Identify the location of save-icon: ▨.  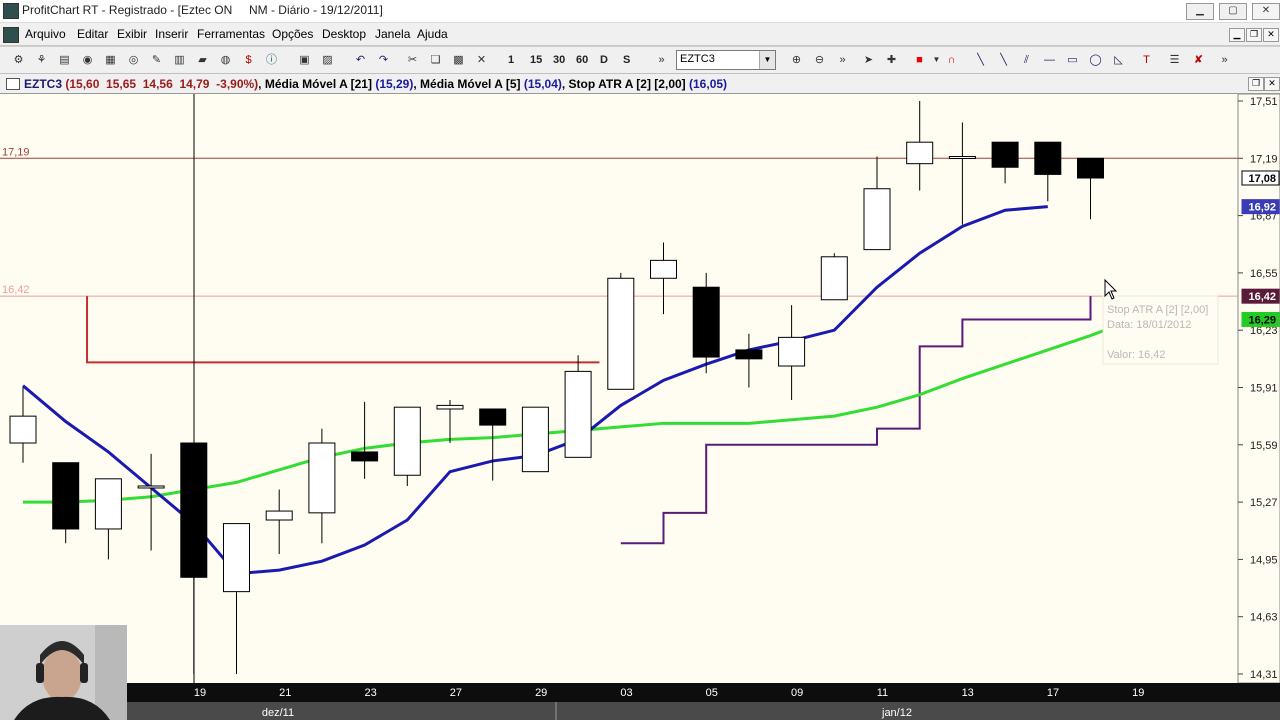
(327, 60).